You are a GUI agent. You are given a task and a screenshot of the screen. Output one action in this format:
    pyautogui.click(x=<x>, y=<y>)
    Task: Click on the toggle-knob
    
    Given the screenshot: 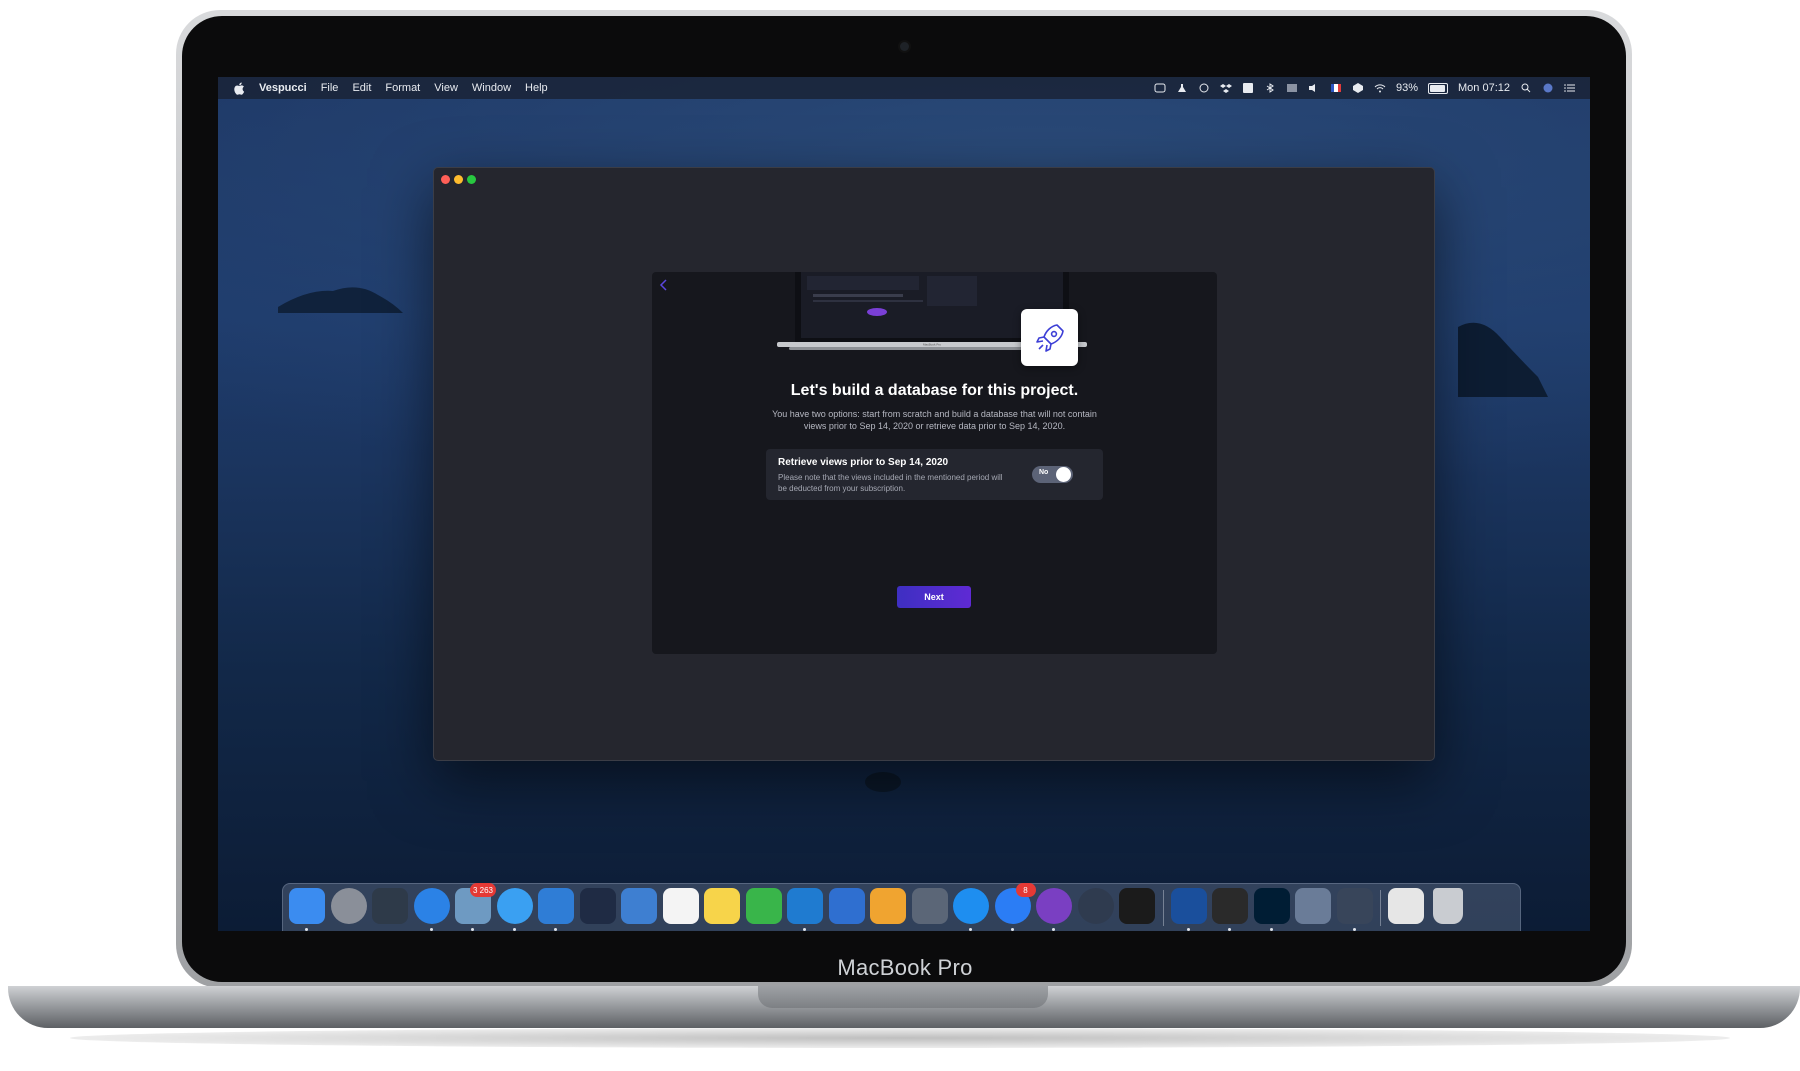 What is the action you would take?
    pyautogui.click(x=1063, y=474)
    